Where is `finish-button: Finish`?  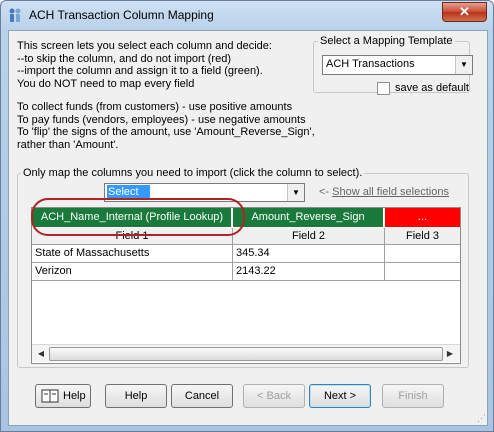
finish-button: Finish is located at coordinates (413, 396).